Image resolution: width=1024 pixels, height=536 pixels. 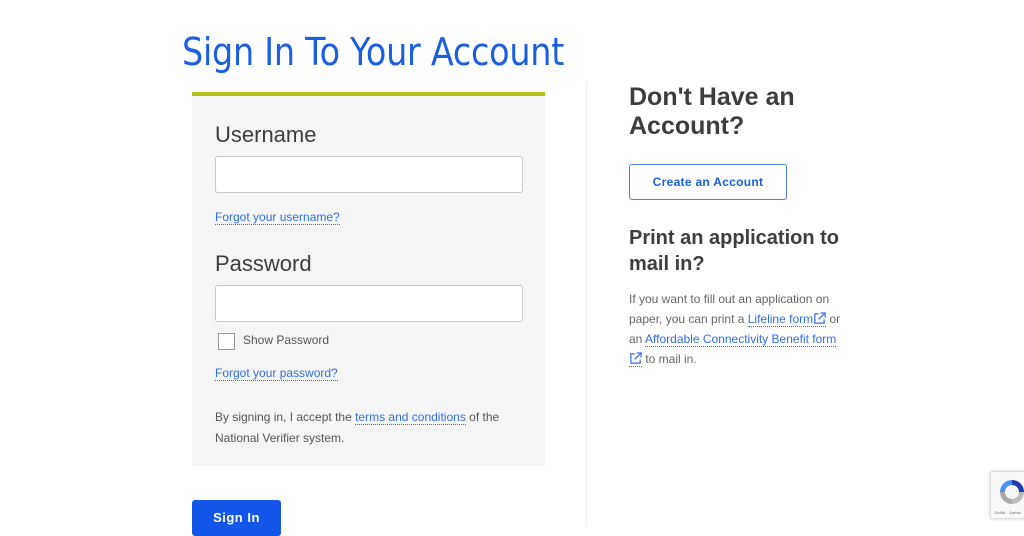 What do you see at coordinates (277, 217) in the screenshot?
I see `forgot-username-link: Forgot your username?` at bounding box center [277, 217].